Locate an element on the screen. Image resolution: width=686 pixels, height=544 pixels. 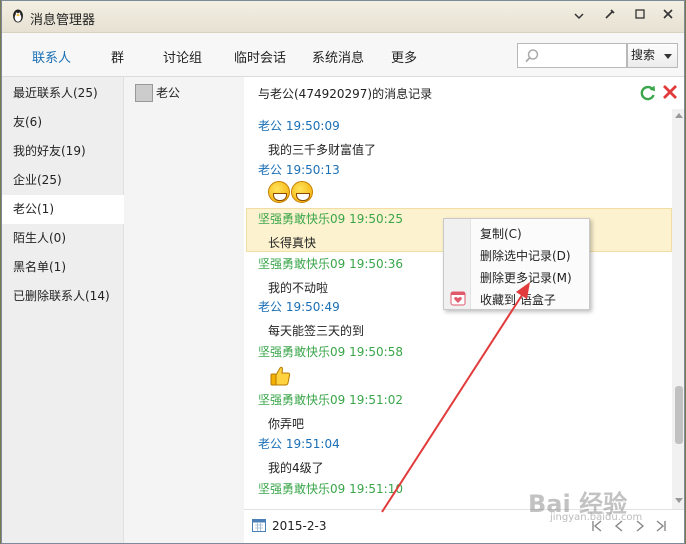
menu-item-copy: 复制(C) is located at coordinates (501, 233).